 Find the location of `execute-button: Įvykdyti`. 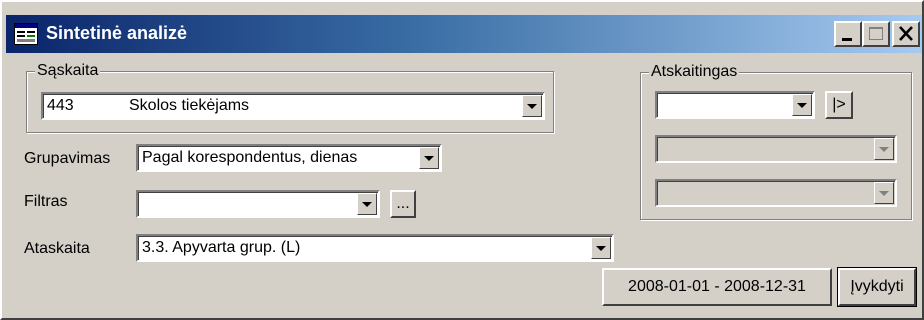

execute-button: Įvykdyti is located at coordinates (877, 287).